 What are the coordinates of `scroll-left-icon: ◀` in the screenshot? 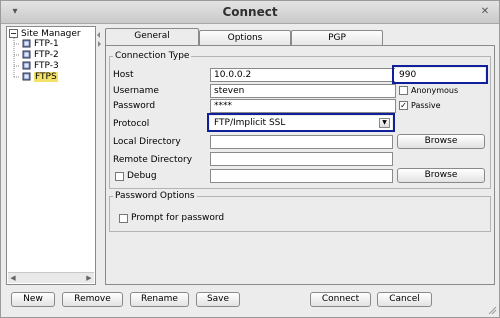 It's located at (13, 278).